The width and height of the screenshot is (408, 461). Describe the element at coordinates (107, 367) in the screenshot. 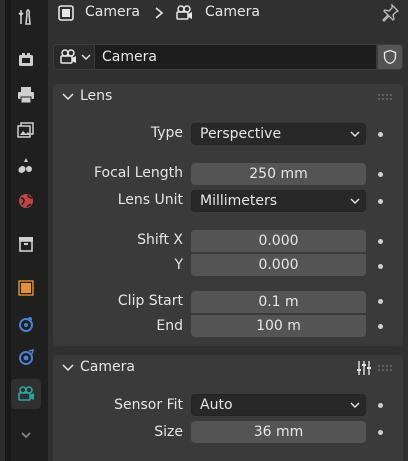

I see `panel-title: Camera` at that location.